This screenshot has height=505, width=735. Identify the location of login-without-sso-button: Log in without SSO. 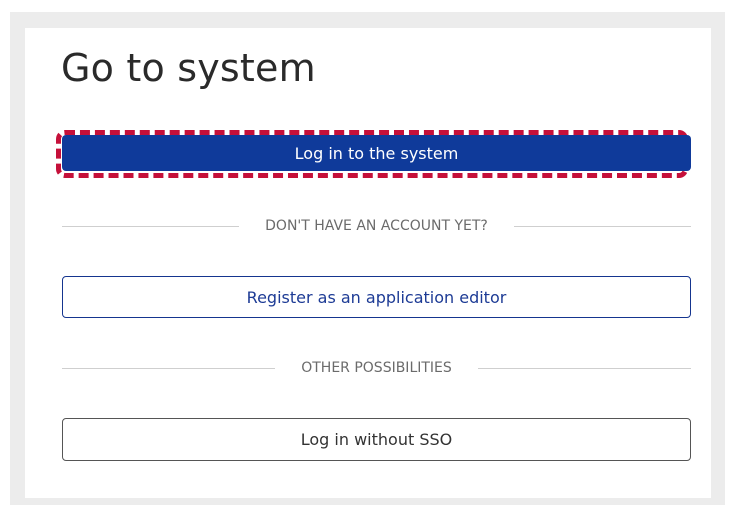
(376, 439).